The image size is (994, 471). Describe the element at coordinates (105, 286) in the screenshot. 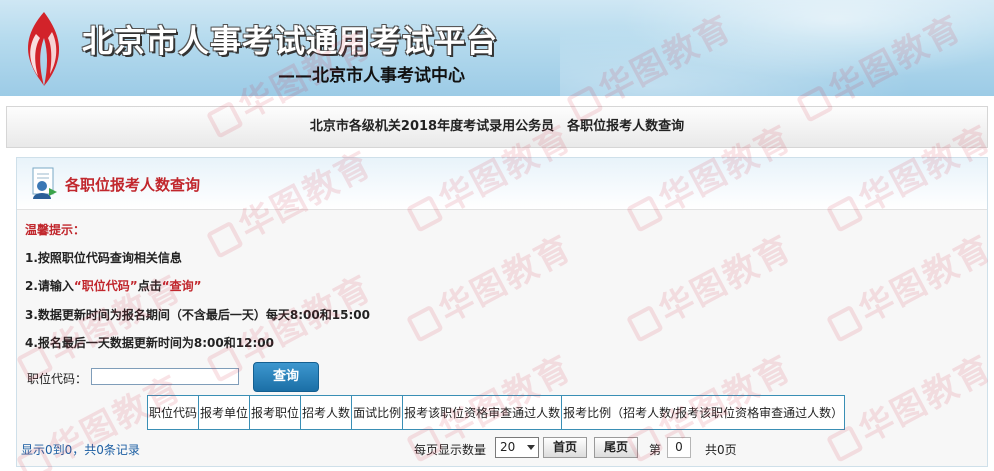

I see `tip-2-field: “职位代码”` at that location.